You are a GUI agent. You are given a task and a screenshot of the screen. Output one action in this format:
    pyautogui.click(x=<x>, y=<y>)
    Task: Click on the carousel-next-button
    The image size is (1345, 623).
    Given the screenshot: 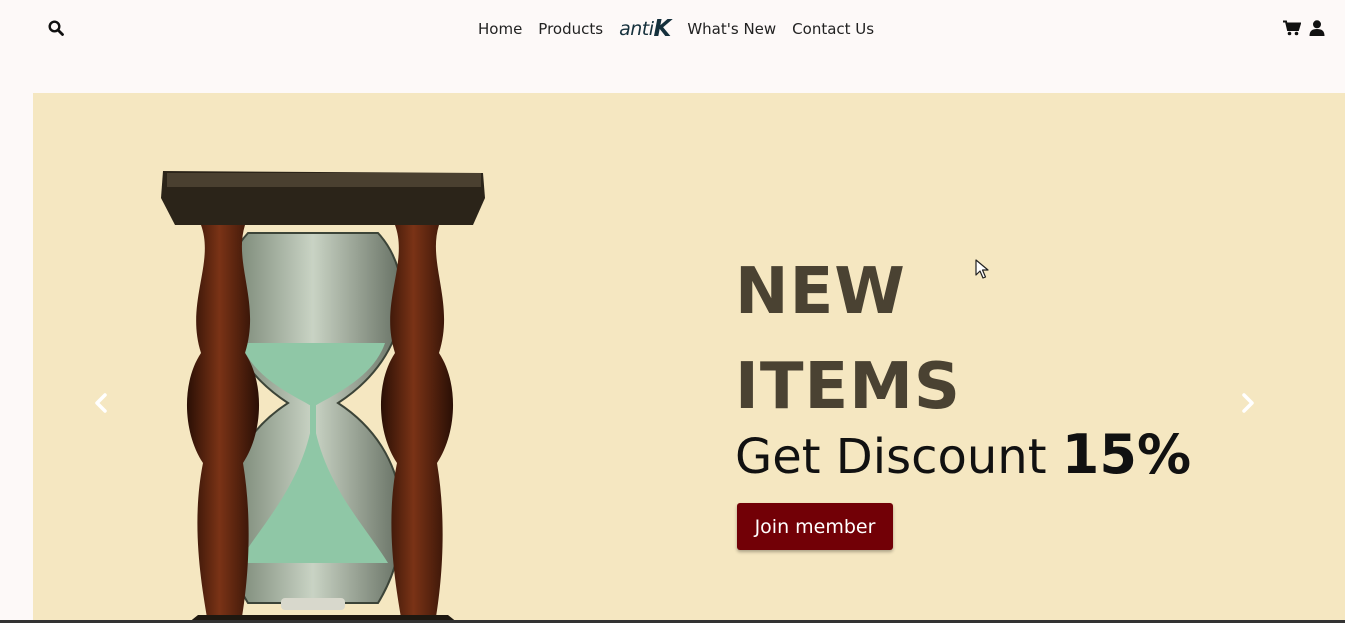 What is the action you would take?
    pyautogui.click(x=1248, y=403)
    